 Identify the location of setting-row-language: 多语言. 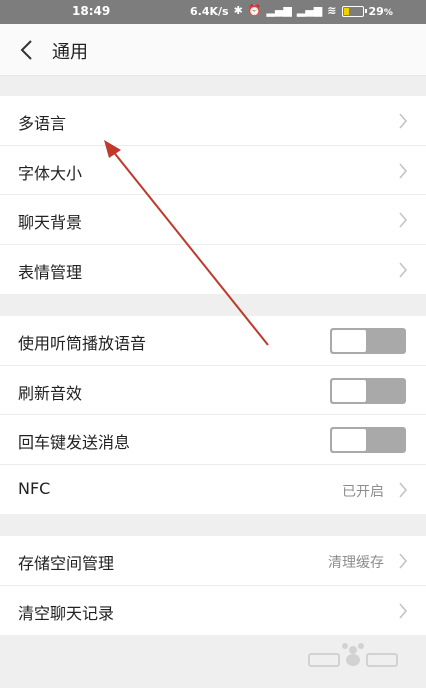
(213, 121).